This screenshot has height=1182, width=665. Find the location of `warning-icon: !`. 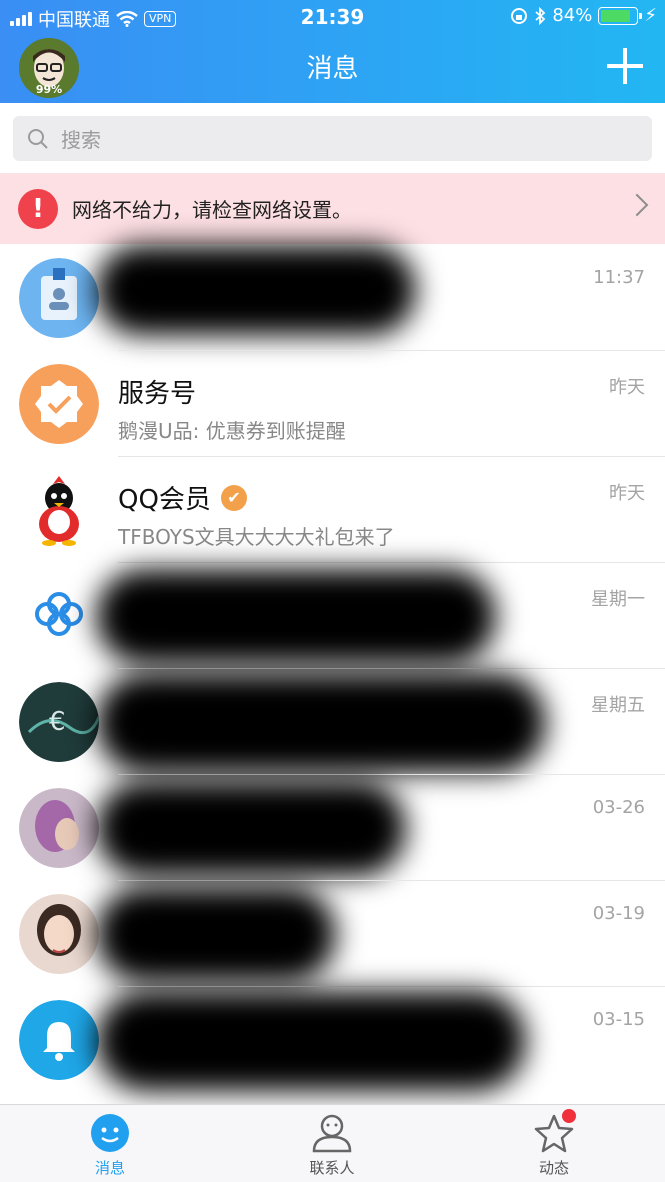

warning-icon: ! is located at coordinates (38, 208).